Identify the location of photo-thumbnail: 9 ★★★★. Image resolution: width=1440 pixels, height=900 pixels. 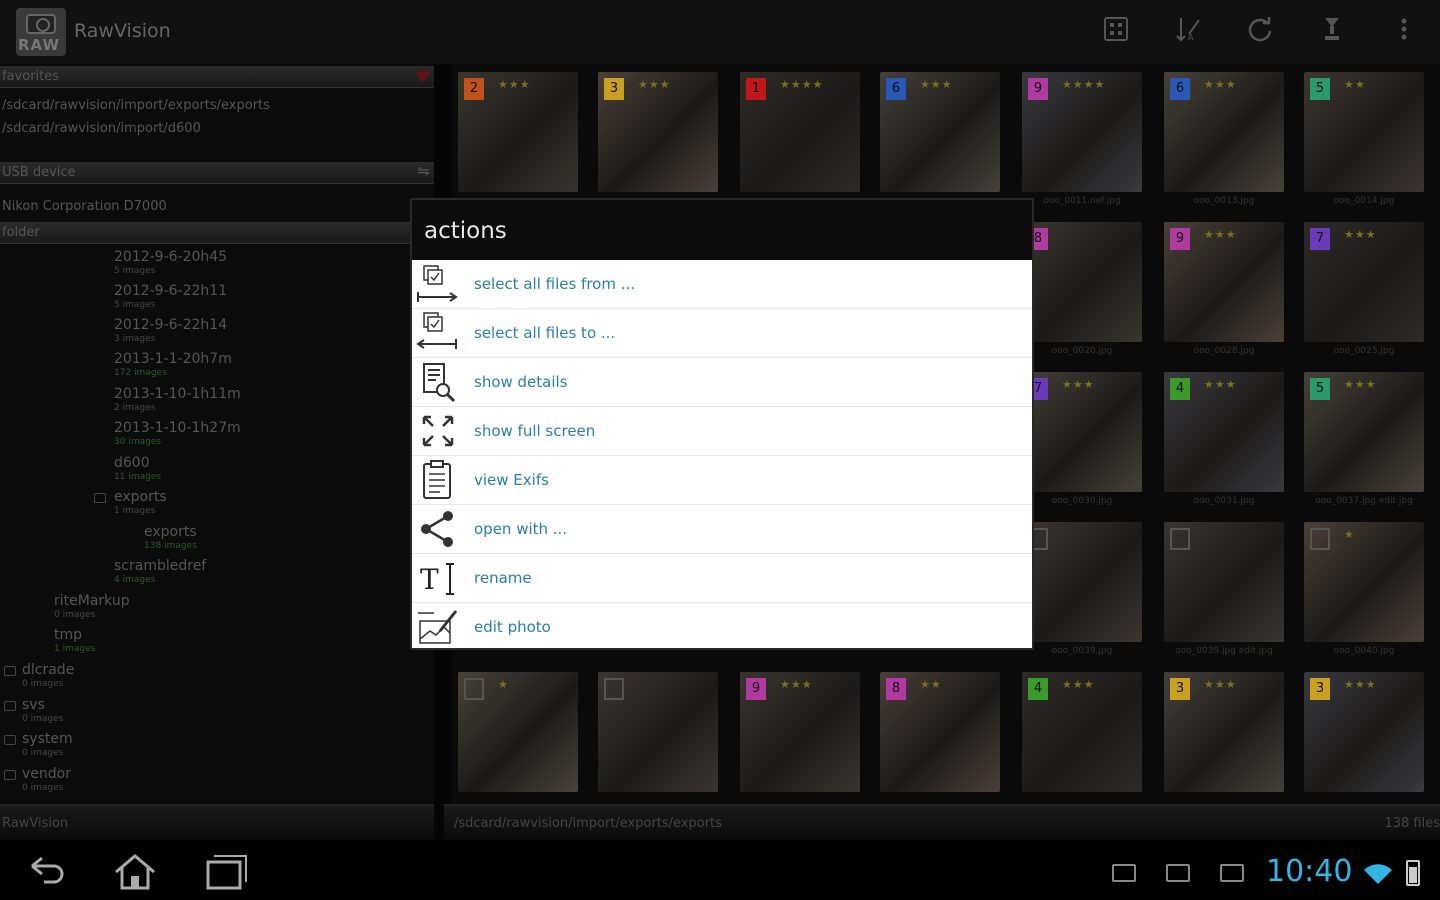
(1082, 132).